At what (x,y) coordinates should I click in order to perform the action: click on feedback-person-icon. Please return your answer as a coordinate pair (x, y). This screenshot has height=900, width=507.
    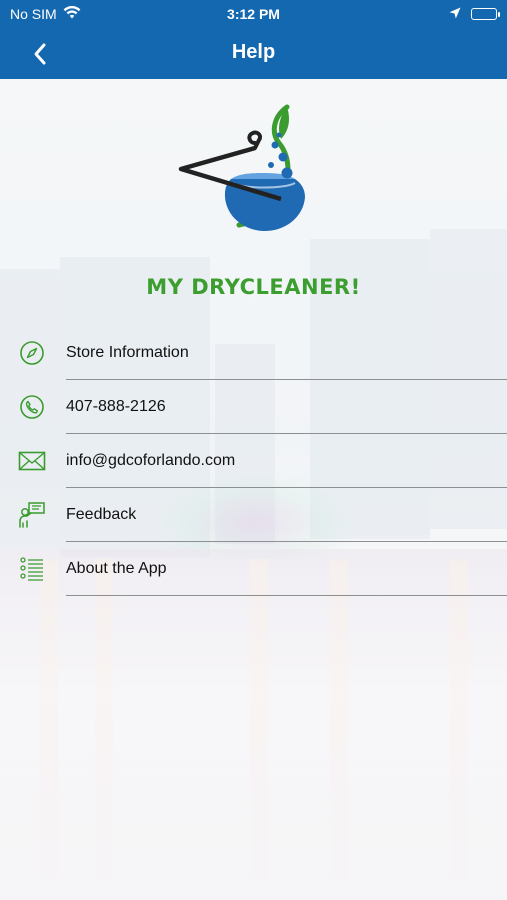
    Looking at the image, I should click on (32, 515).